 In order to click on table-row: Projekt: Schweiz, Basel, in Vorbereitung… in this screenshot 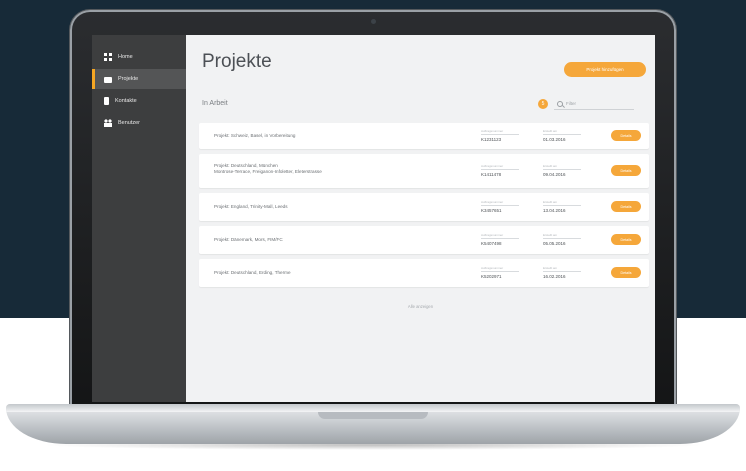, I will do `click(424, 136)`.